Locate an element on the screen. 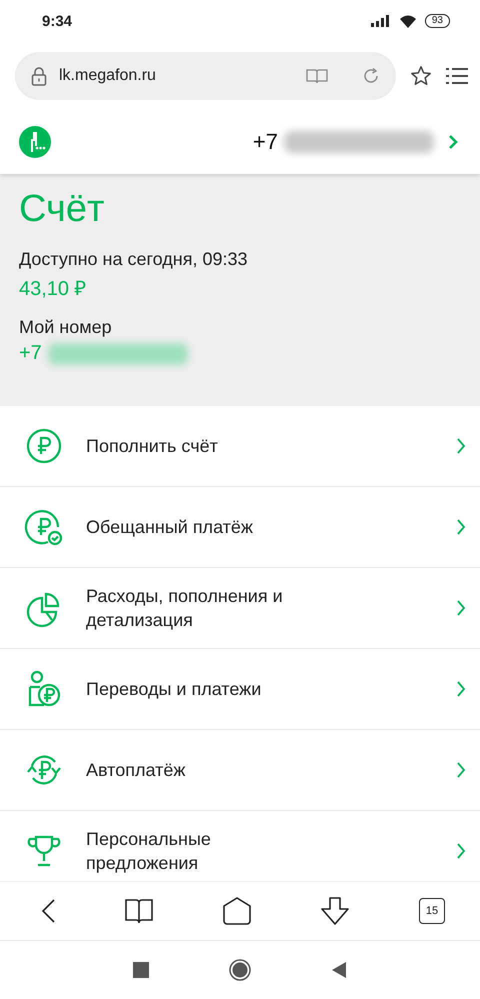 The width and height of the screenshot is (480, 999). available-label: Доступно на сегодня, 09:33 is located at coordinates (134, 259).